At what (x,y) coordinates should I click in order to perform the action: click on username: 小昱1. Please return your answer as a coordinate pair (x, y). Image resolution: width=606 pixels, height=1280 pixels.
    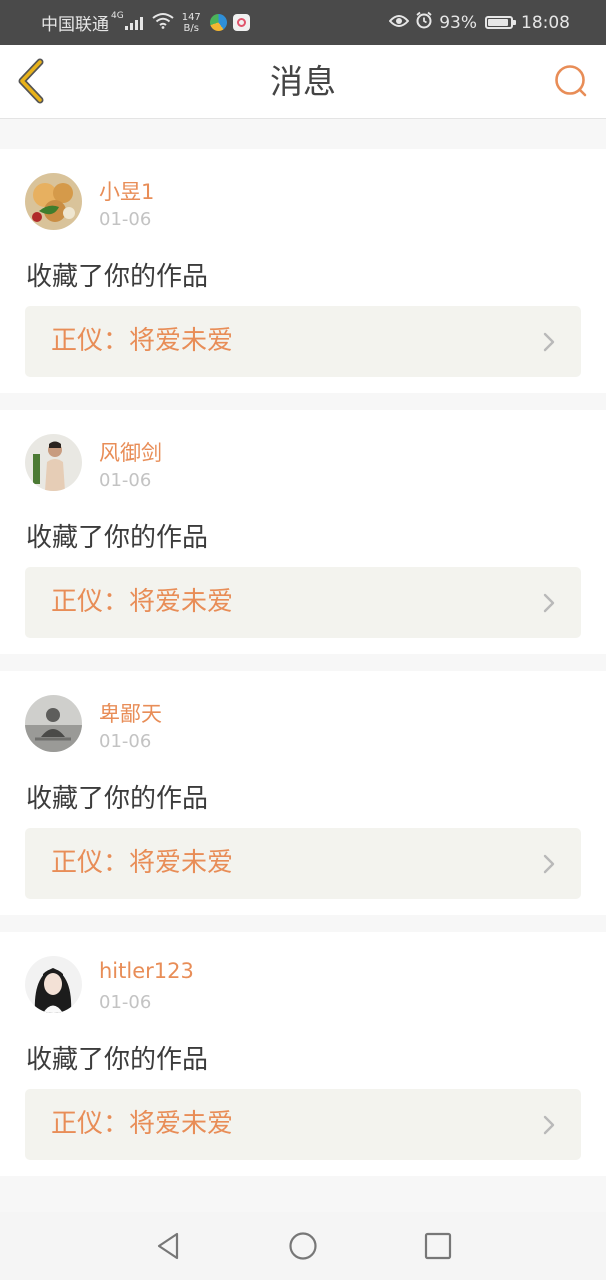
    Looking at the image, I should click on (126, 191).